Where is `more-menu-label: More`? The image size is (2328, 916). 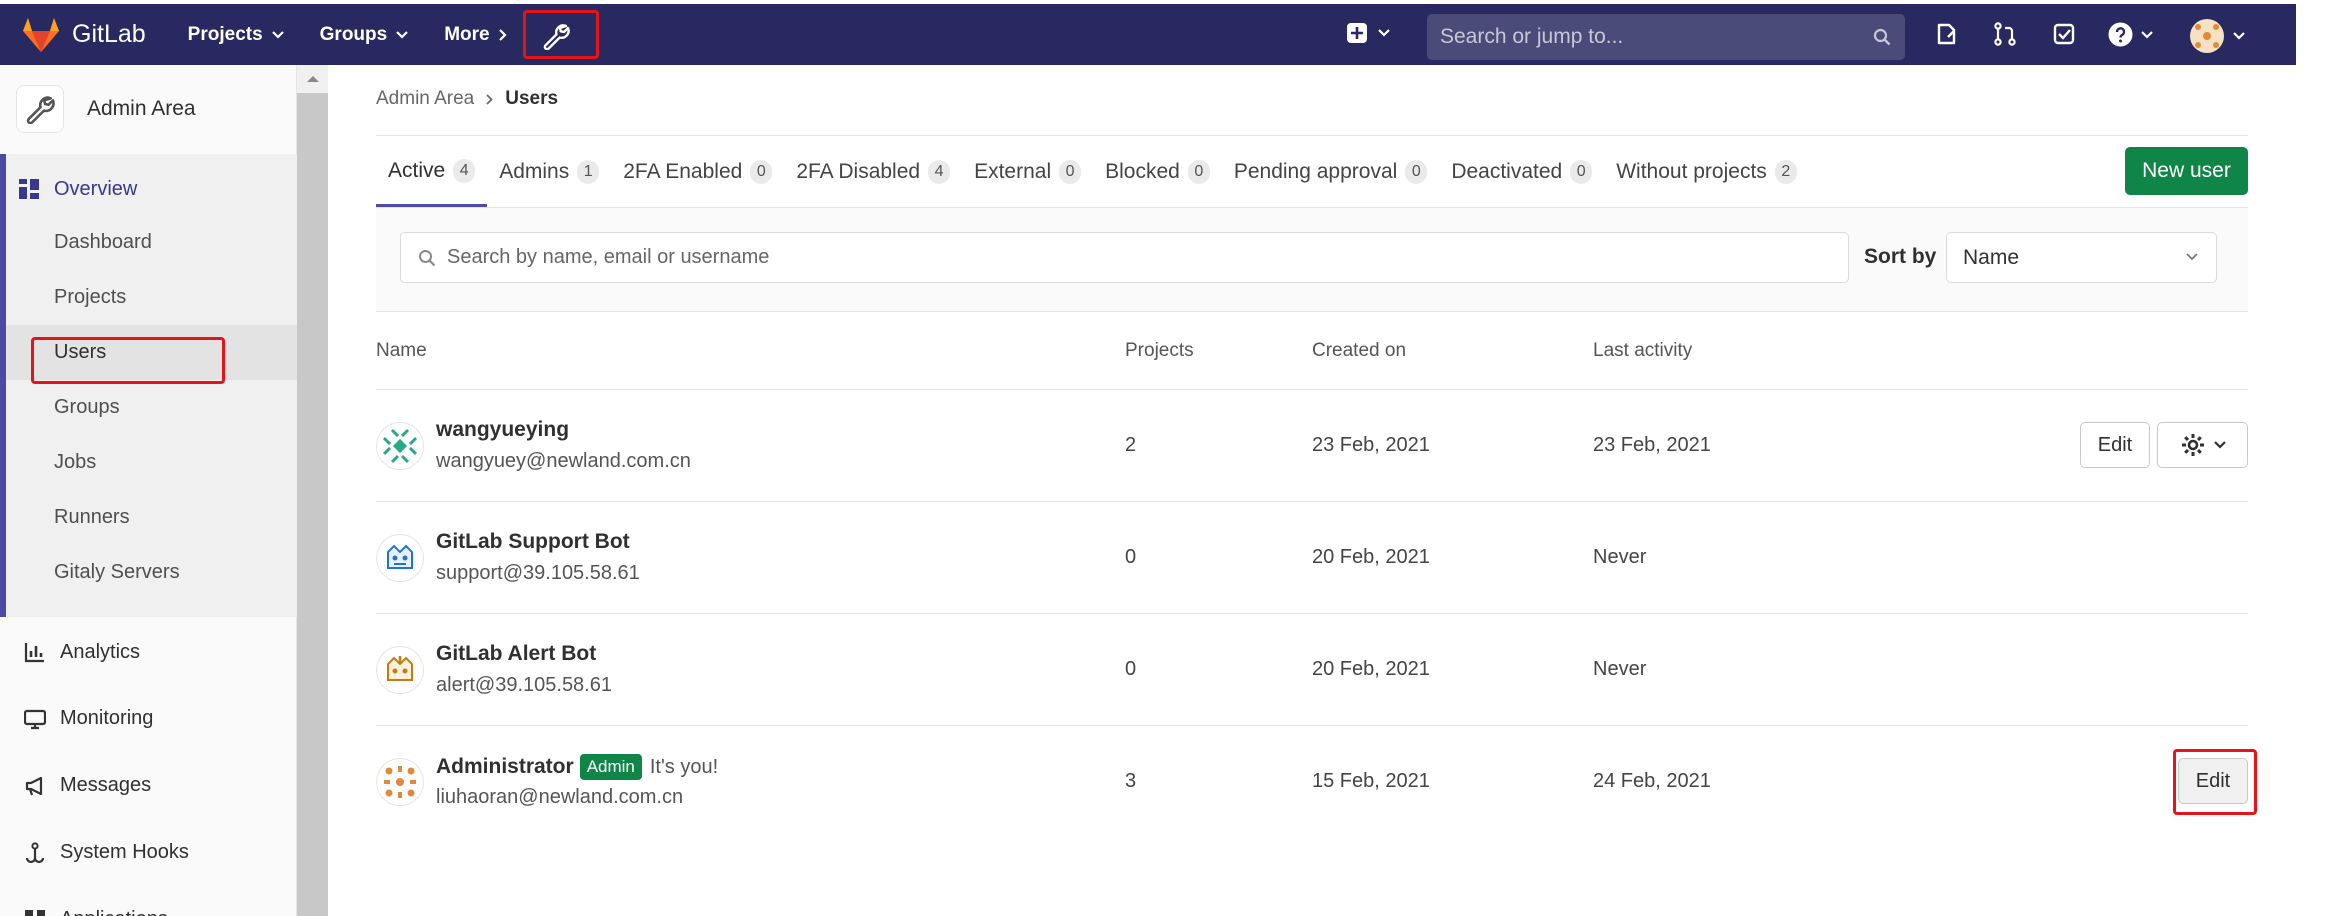 more-menu-label: More is located at coordinates (467, 34).